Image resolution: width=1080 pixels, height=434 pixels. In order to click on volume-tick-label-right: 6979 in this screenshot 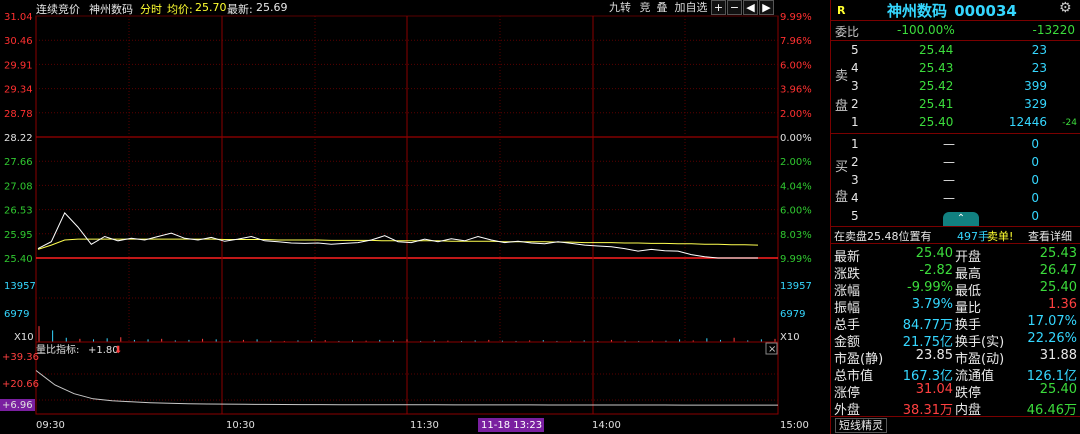, I will do `click(792, 314)`.